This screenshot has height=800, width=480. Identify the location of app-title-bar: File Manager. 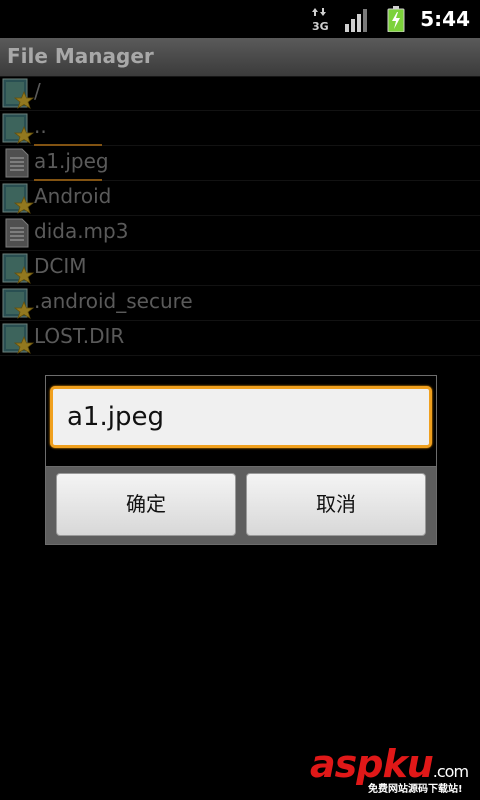
(240, 57).